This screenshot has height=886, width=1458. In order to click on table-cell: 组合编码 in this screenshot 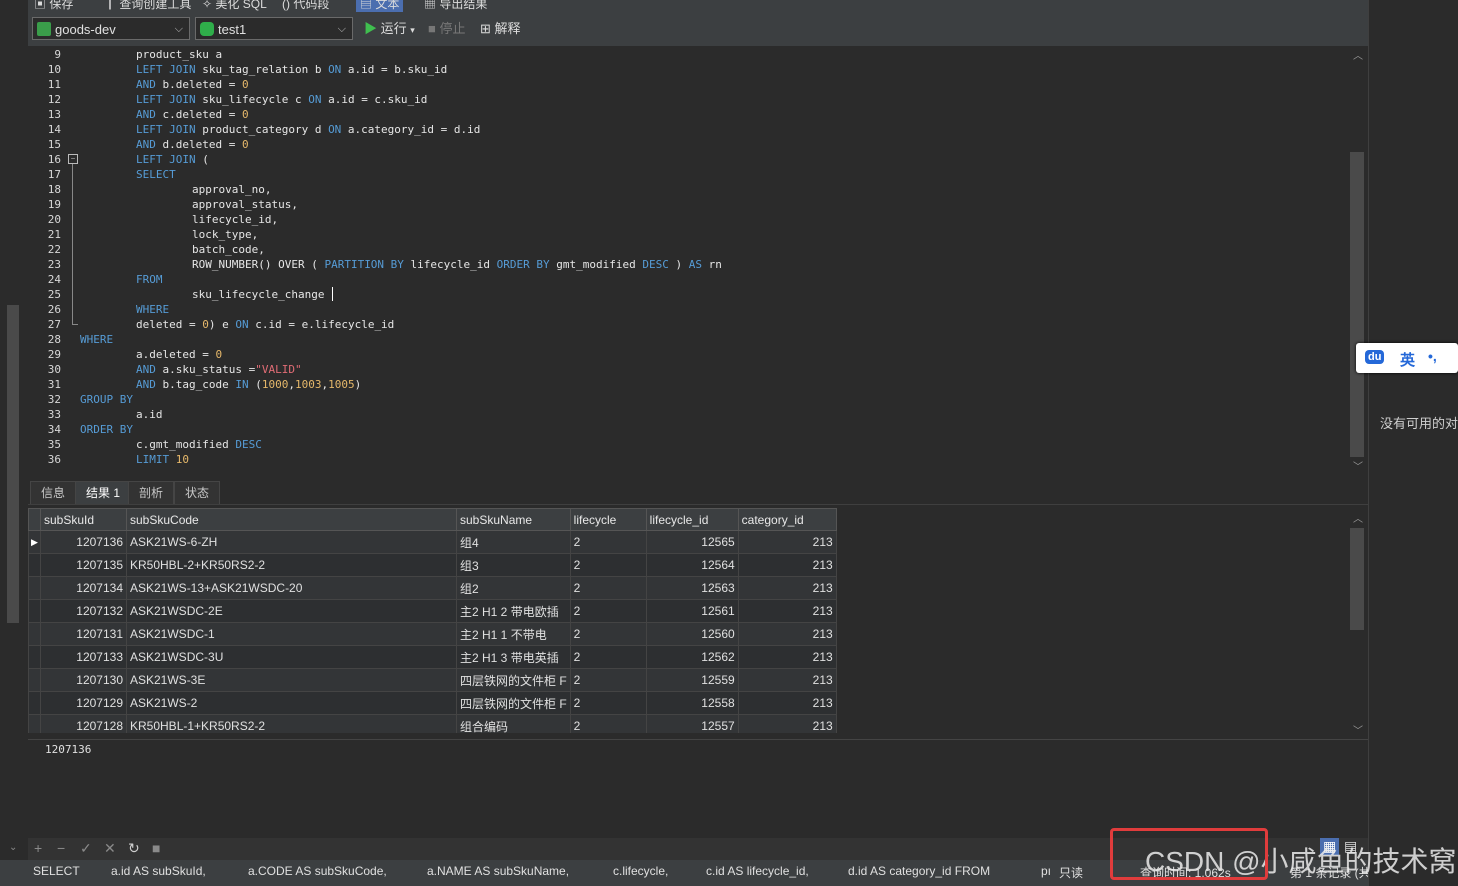, I will do `click(513, 723)`.